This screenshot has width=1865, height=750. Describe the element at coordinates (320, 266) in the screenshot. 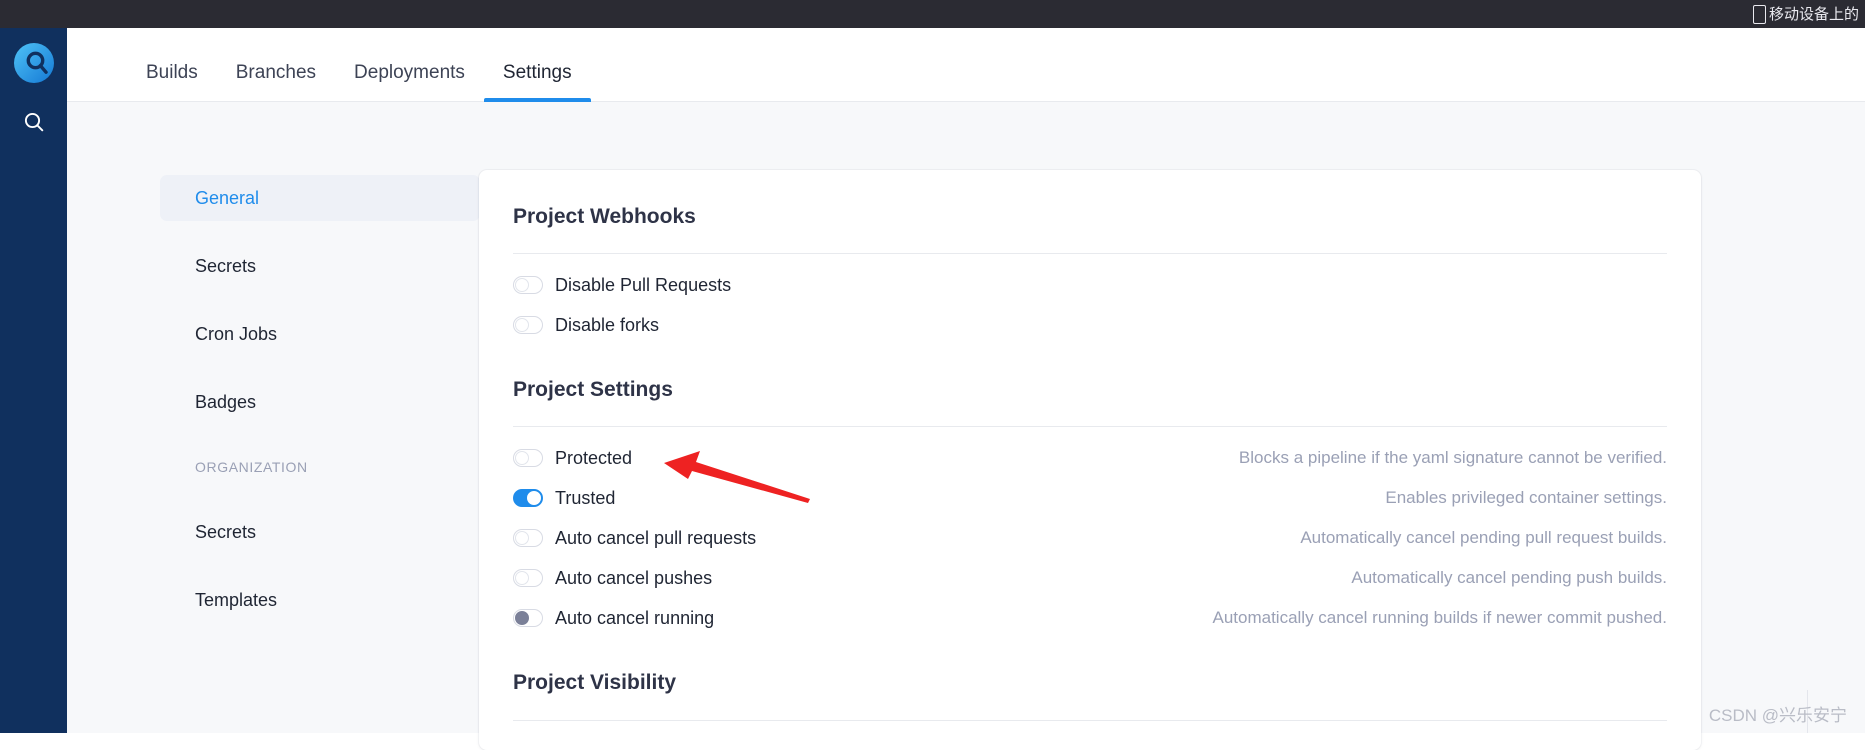

I see `menu-item-secrets: Secrets` at that location.